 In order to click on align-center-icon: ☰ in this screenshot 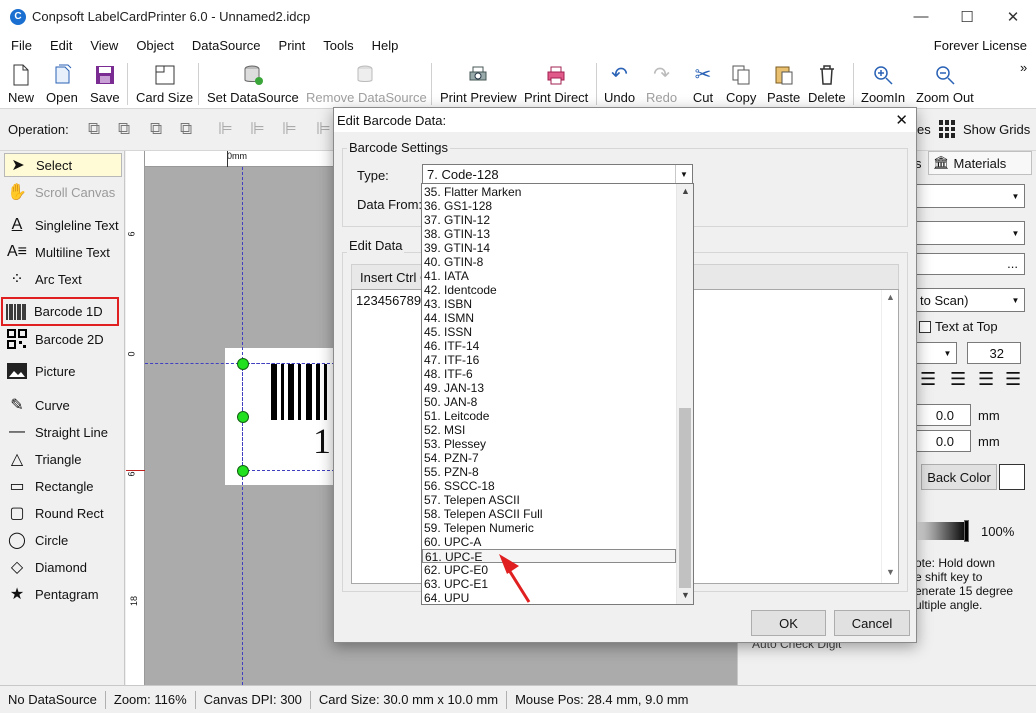, I will do `click(958, 379)`.